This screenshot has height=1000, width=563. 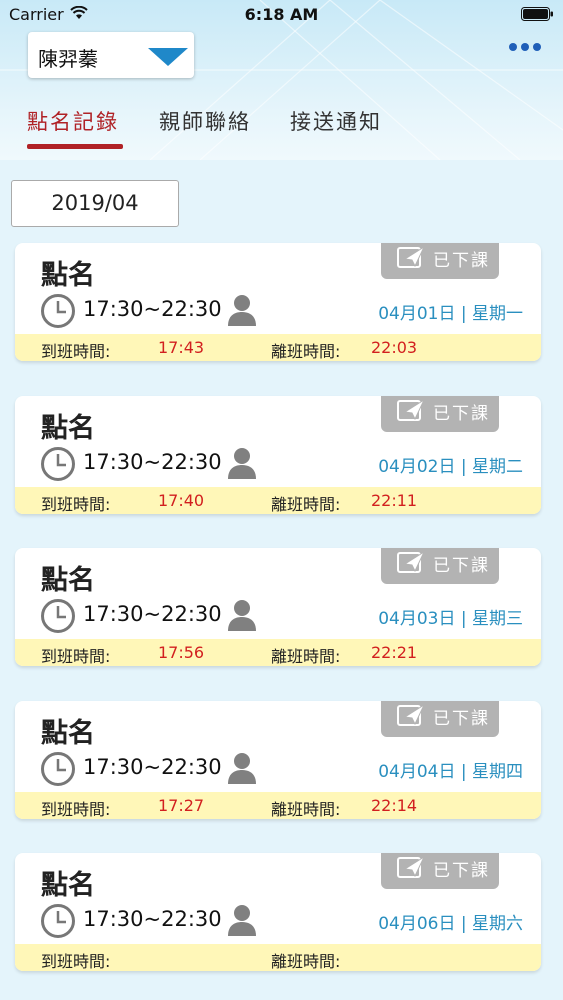 I want to click on record-date: 04月06日 | 星期六, so click(x=450, y=924).